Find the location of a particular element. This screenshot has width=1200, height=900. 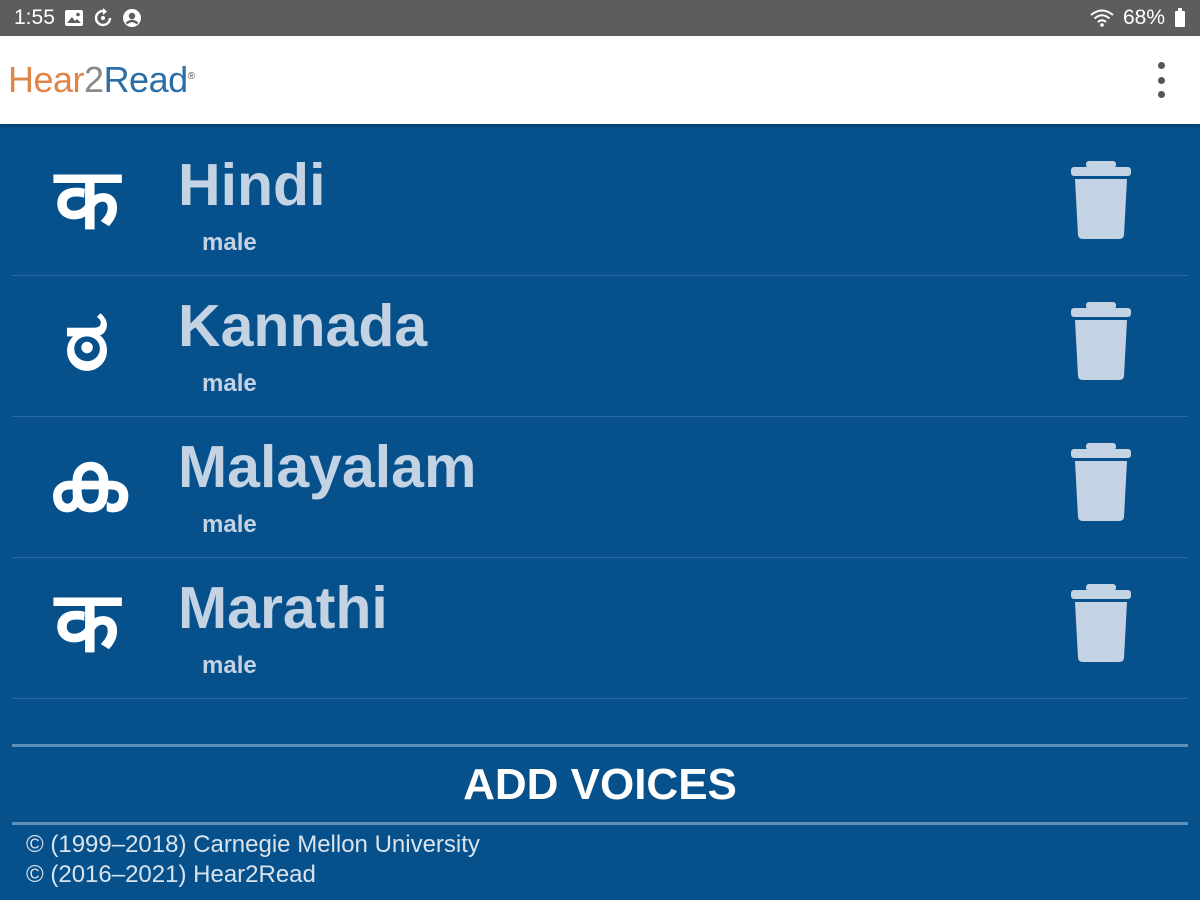

voice-language: Malayalam is located at coordinates (327, 467).